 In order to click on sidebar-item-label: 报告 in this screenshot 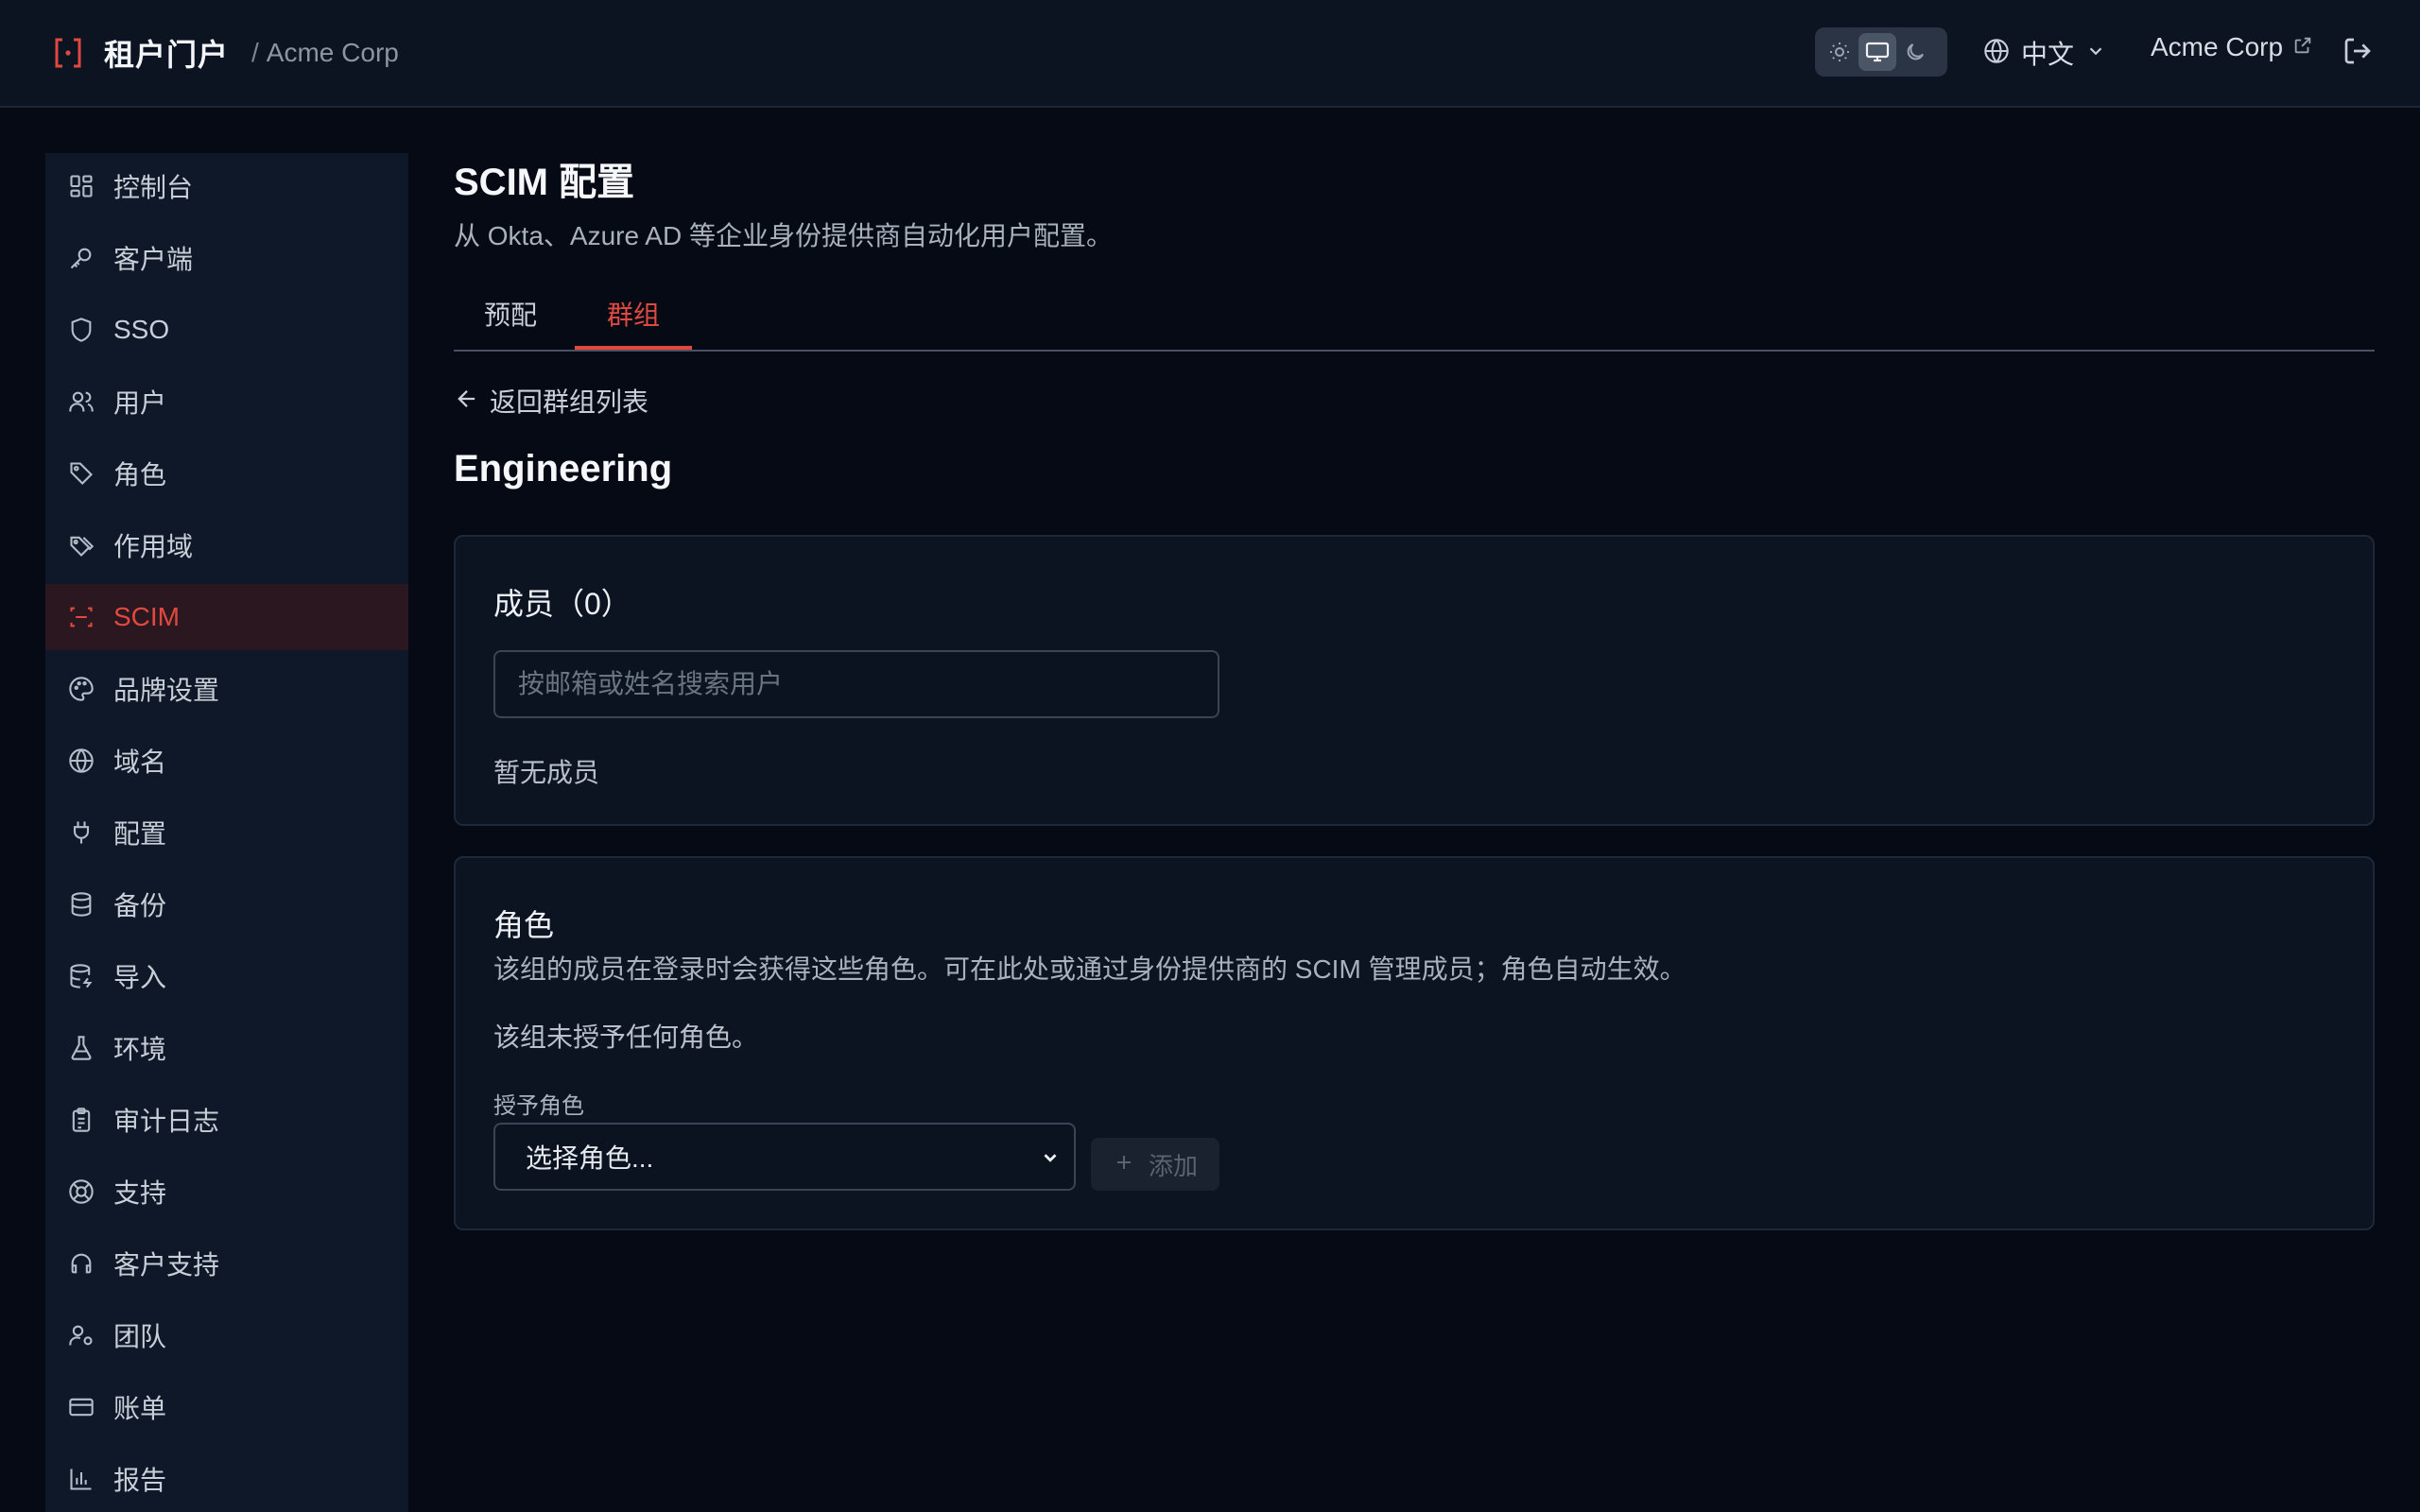, I will do `click(140, 1480)`.